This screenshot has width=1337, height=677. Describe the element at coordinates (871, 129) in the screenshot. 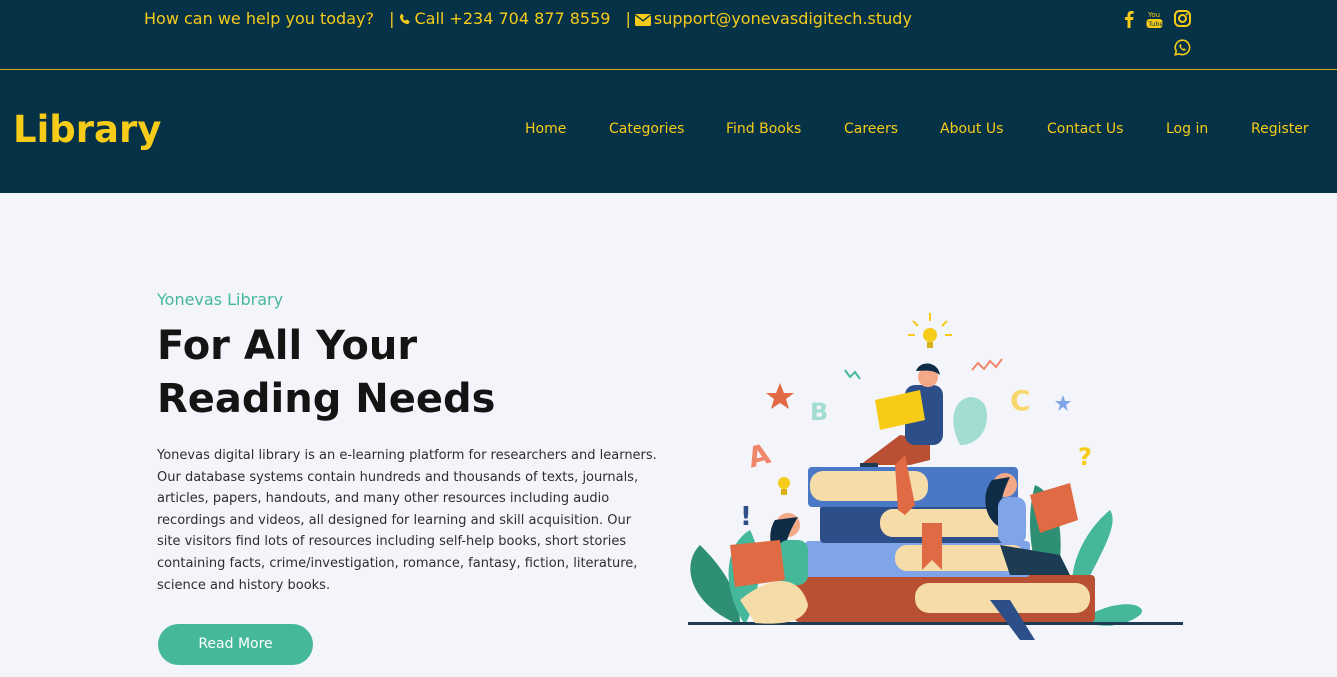

I see `nav-item-careers: Careers` at that location.